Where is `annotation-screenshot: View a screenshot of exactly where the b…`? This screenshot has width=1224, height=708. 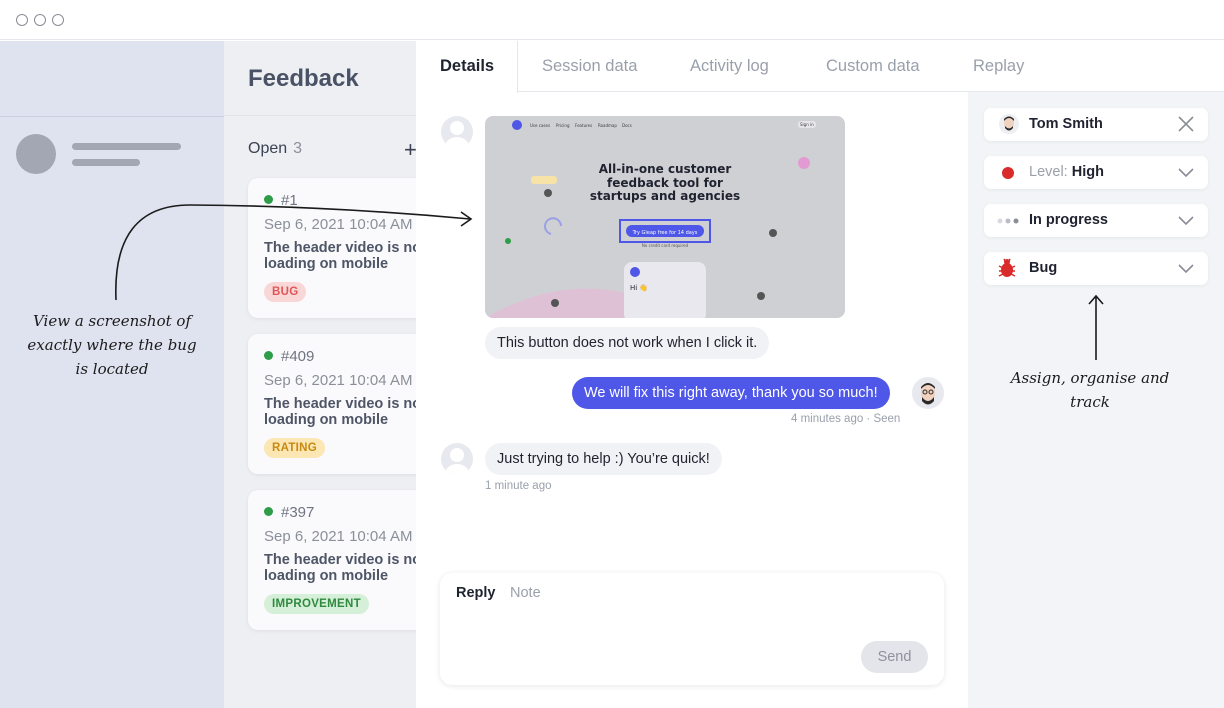
annotation-screenshot: View a screenshot of exactly where the b… is located at coordinates (112, 345).